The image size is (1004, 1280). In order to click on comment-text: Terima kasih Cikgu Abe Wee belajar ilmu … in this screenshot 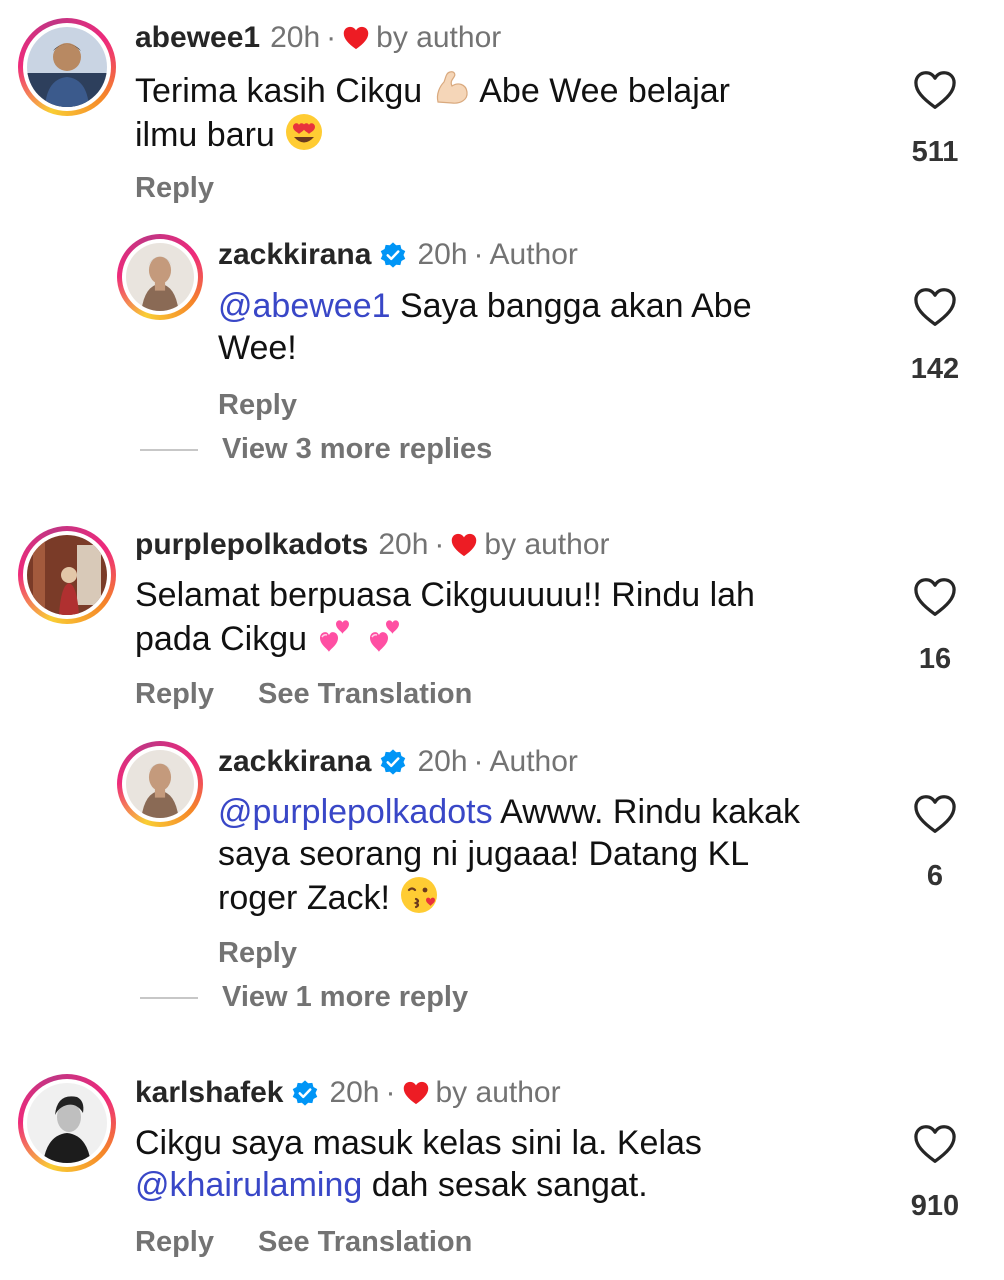, I will do `click(432, 112)`.